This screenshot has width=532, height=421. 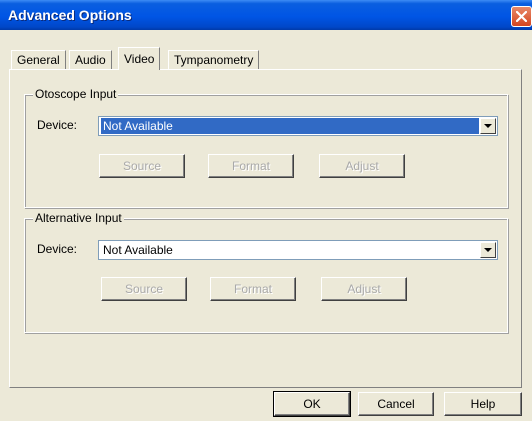 I want to click on alternative-device-value: Not Available, so click(x=138, y=250).